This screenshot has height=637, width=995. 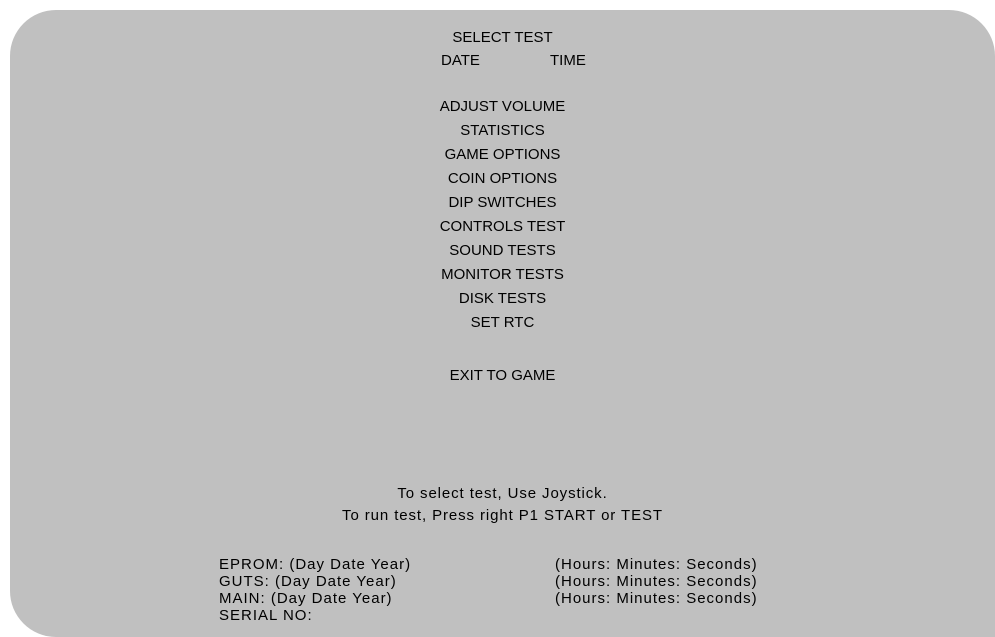 What do you see at coordinates (315, 564) in the screenshot?
I see `eprom-date: EPROM: (Day Date Year)` at bounding box center [315, 564].